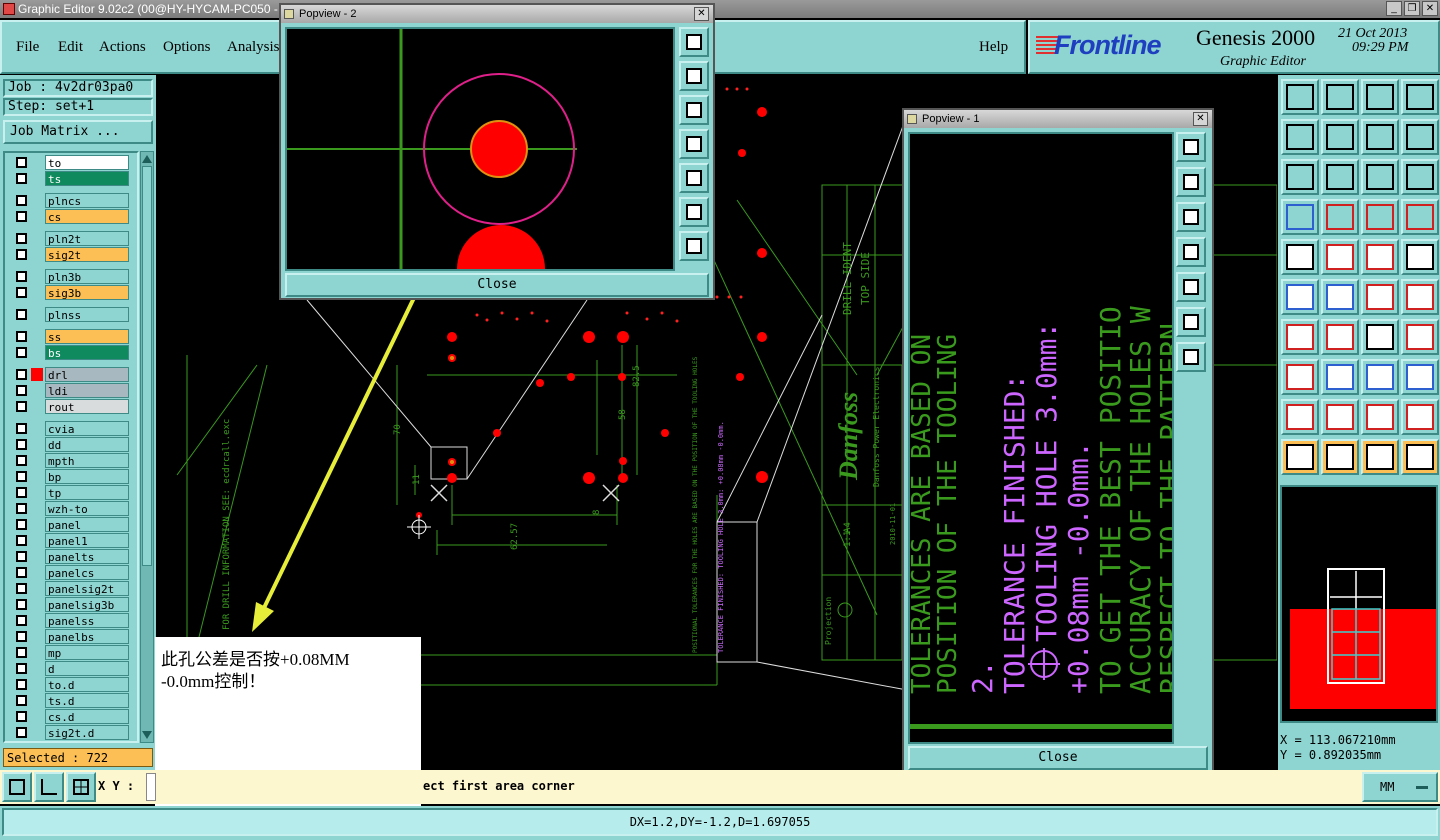 This screenshot has width=1440, height=840. What do you see at coordinates (1380, 377) in the screenshot?
I see `resize-button` at bounding box center [1380, 377].